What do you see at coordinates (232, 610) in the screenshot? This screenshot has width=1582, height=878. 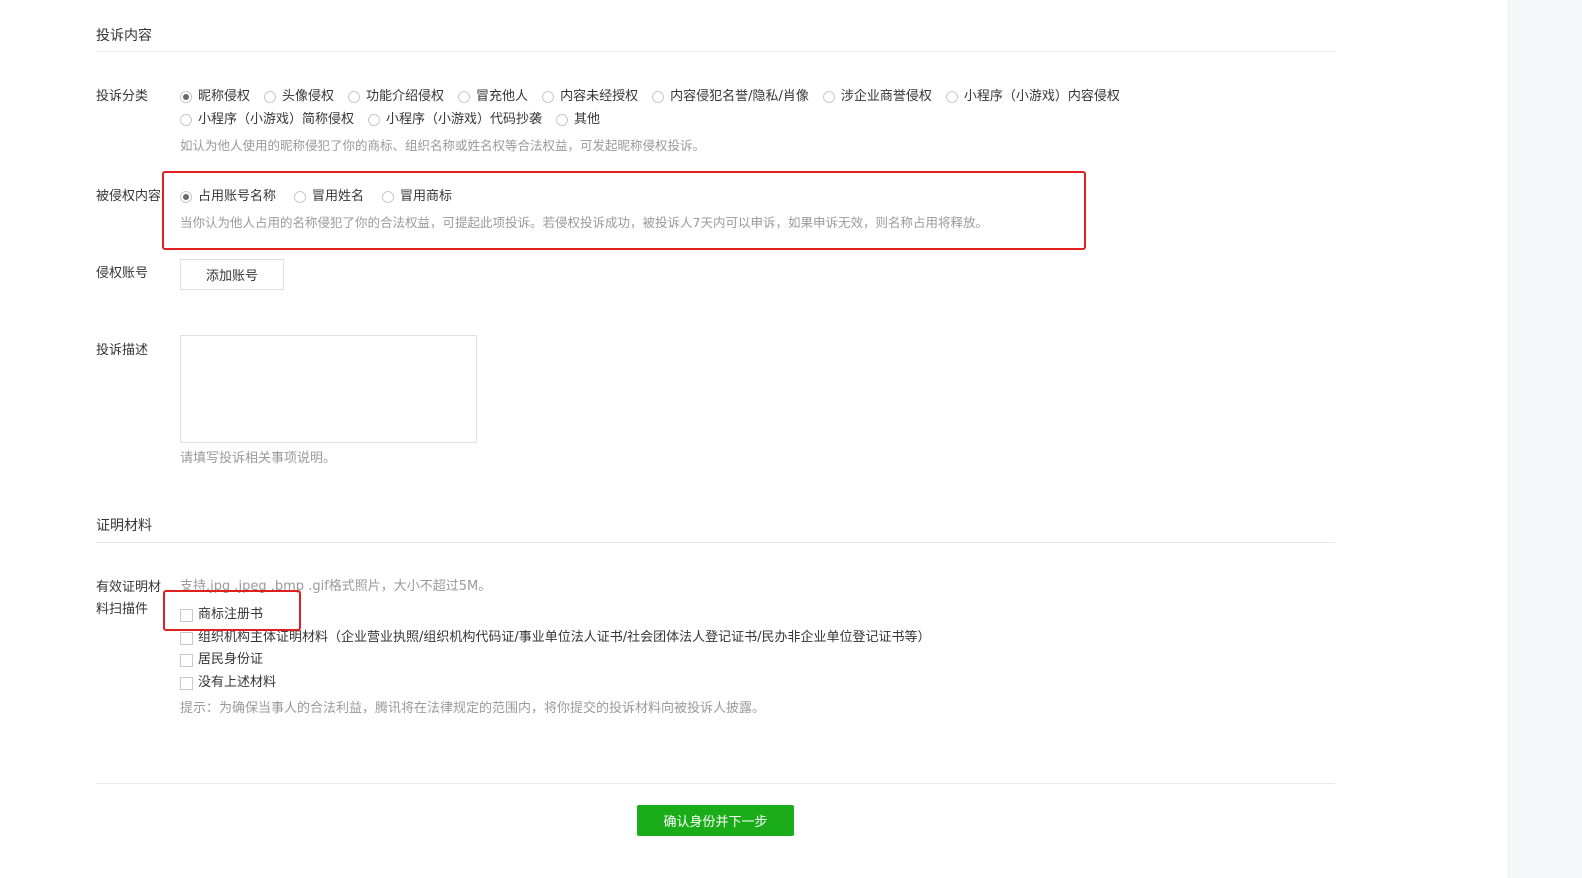 I see `highlight-box-trademark` at bounding box center [232, 610].